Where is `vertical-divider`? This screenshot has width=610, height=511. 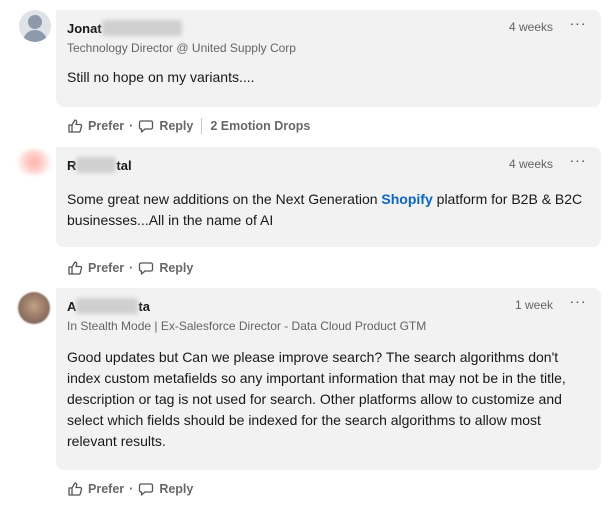 vertical-divider is located at coordinates (202, 126).